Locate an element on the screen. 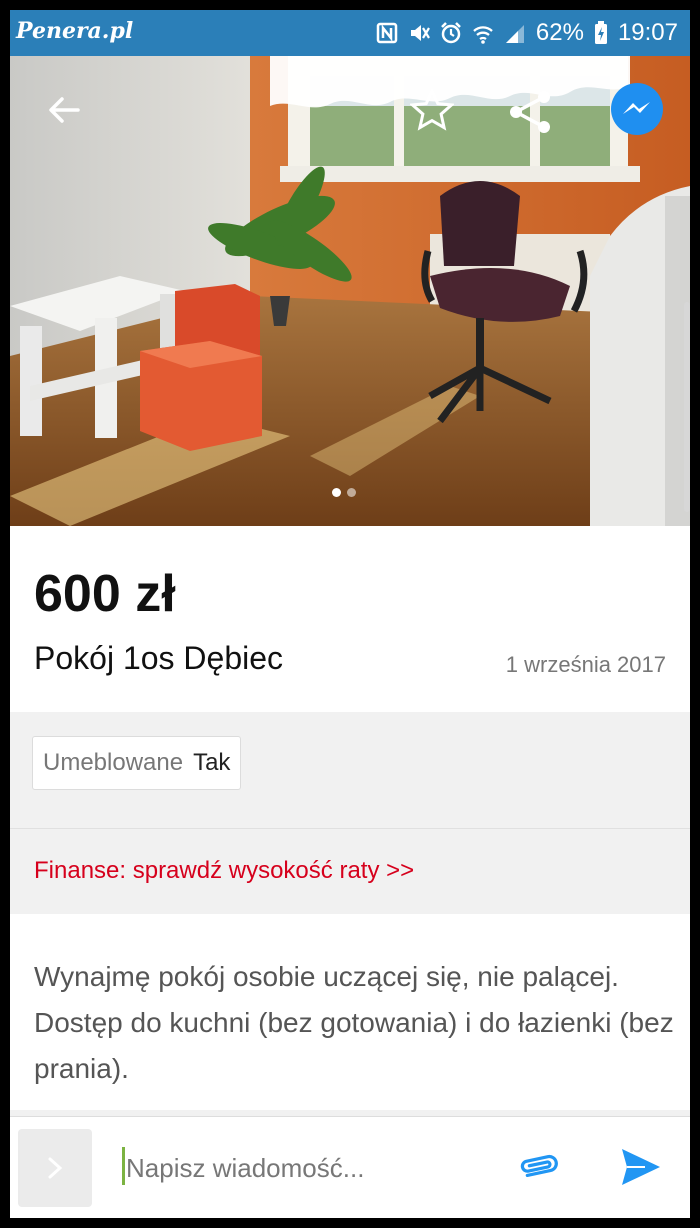  gallery-dot-active is located at coordinates (336, 492).